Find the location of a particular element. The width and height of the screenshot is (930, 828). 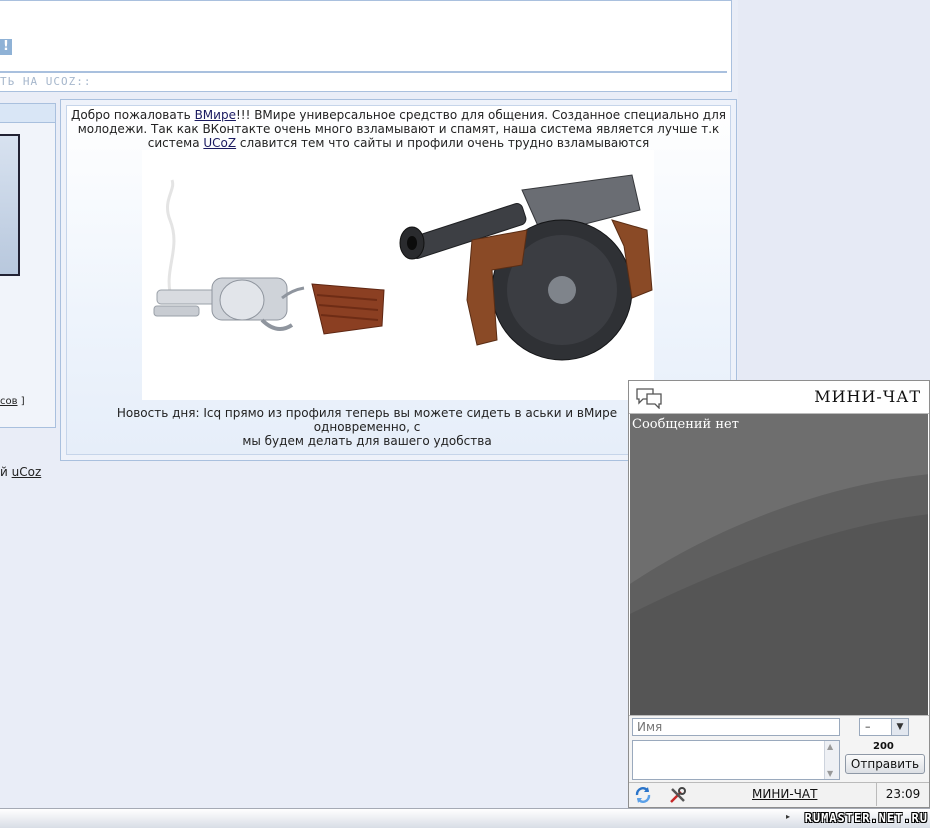

no-messages-text: Сообщений нет is located at coordinates (685, 424).